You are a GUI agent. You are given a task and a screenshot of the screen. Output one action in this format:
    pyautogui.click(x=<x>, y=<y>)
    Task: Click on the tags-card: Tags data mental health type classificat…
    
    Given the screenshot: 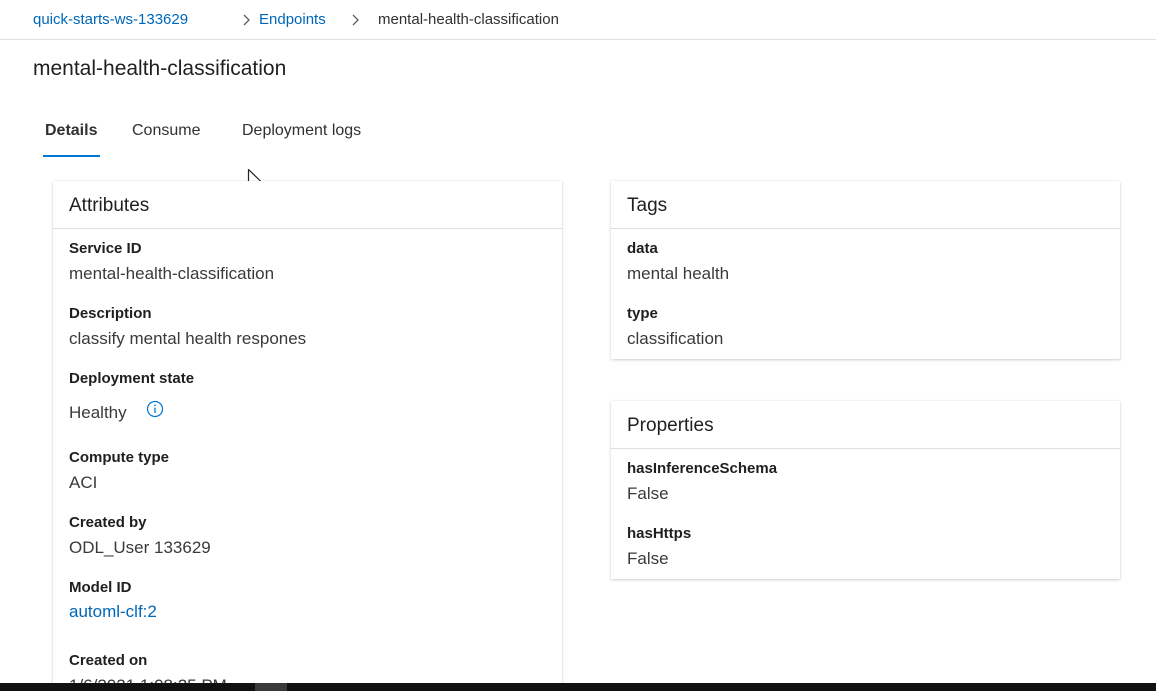 What is the action you would take?
    pyautogui.click(x=865, y=270)
    